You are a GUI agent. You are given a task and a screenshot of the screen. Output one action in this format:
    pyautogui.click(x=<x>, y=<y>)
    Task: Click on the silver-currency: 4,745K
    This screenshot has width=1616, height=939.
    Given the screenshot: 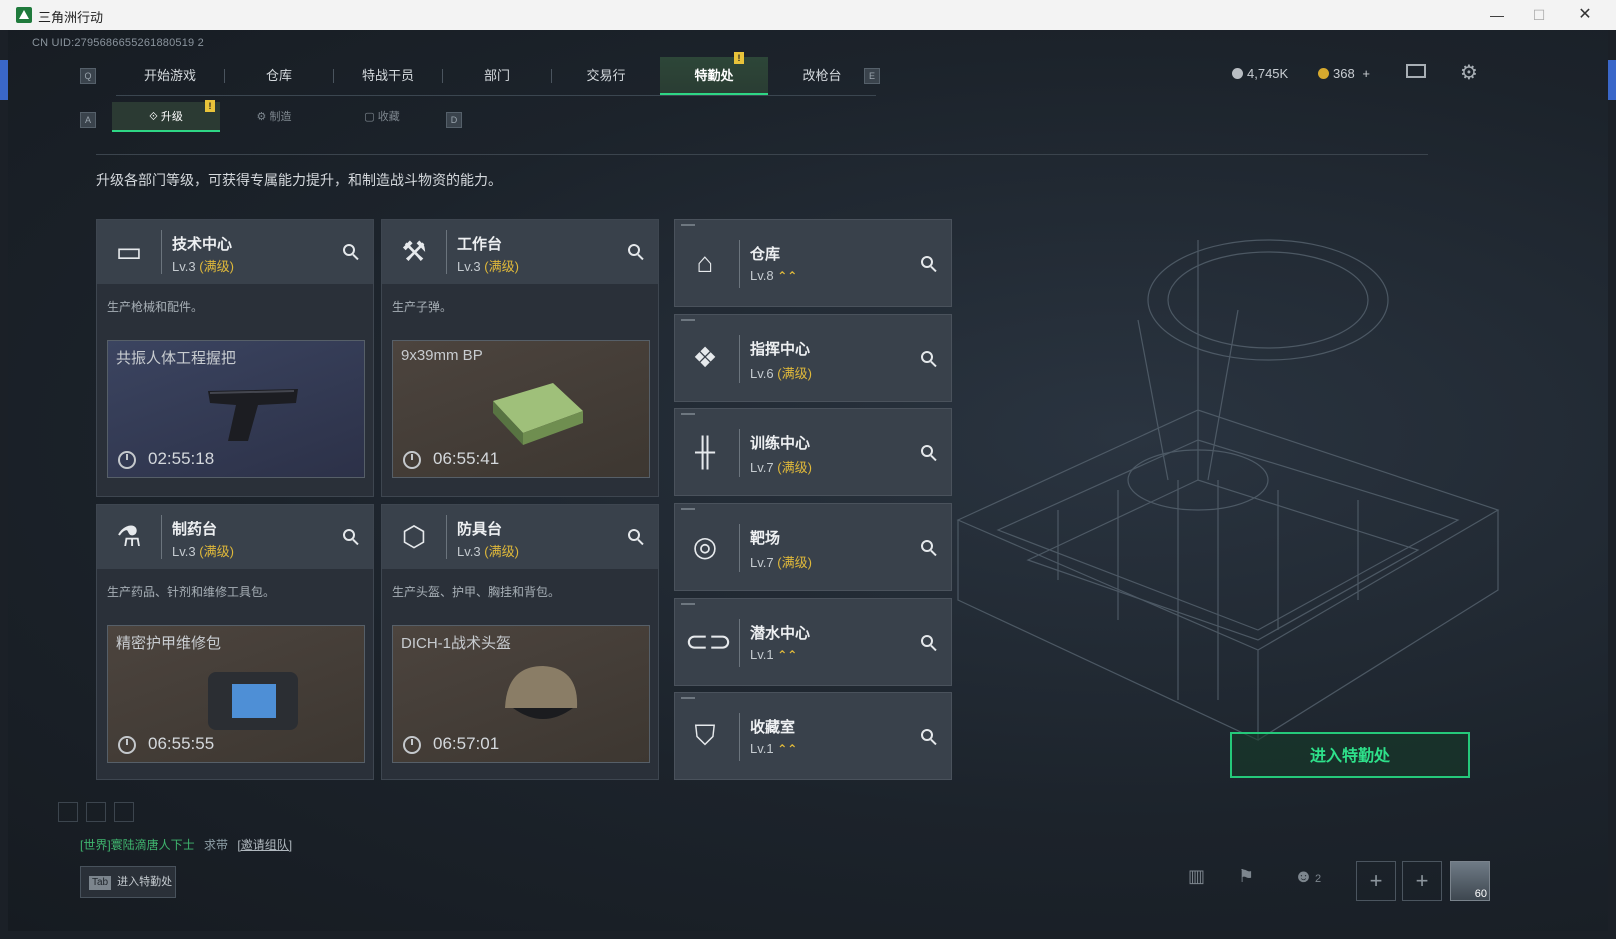 What is the action you would take?
    pyautogui.click(x=1260, y=73)
    